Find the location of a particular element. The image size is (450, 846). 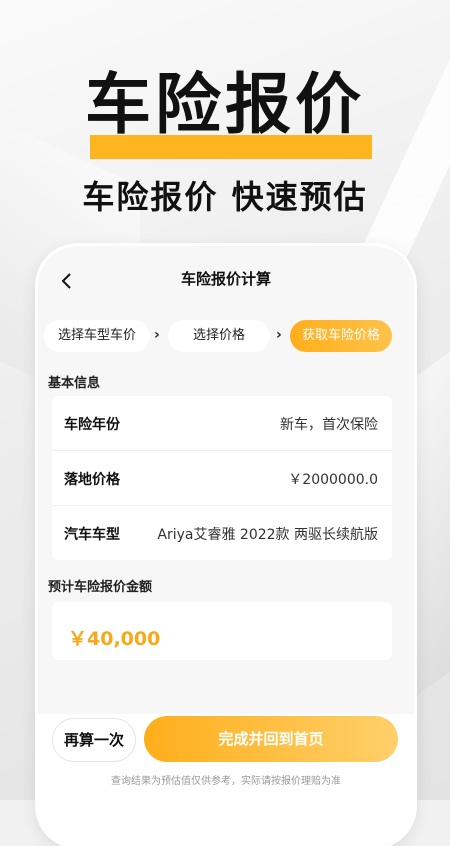

finish-home-button: 完成并回到首页 is located at coordinates (271, 739).